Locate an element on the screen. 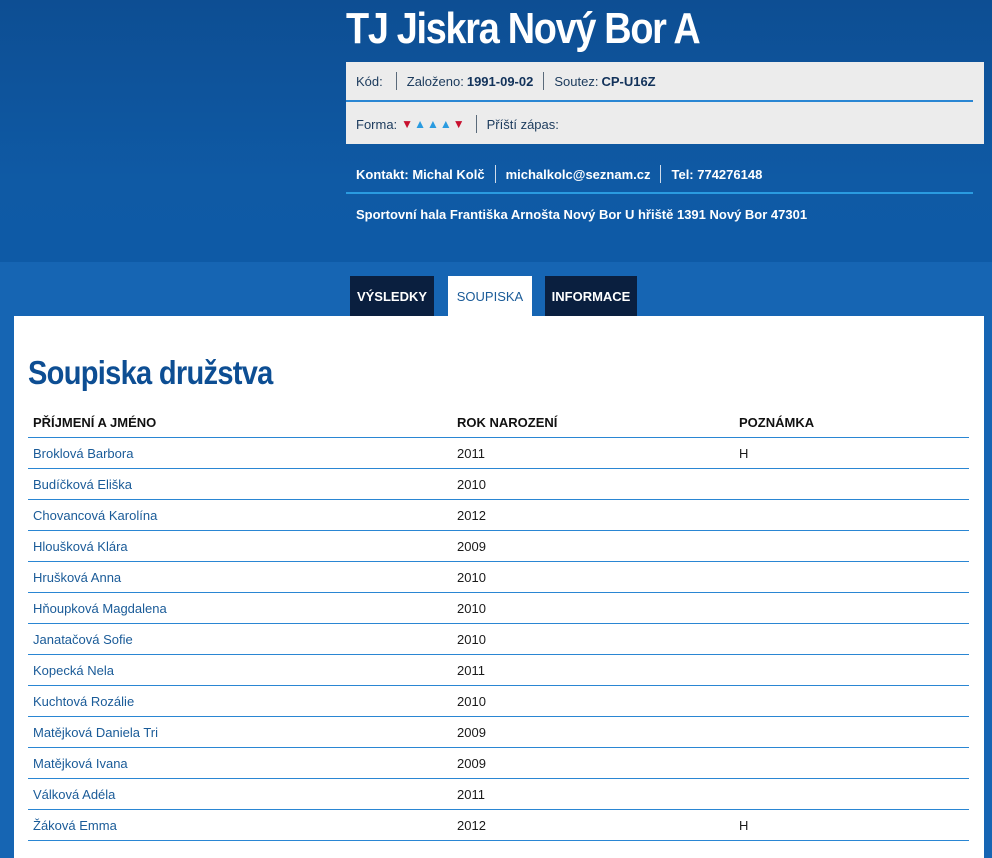 The height and width of the screenshot is (858, 992). player-name: Hloušková Klára is located at coordinates (240, 546).